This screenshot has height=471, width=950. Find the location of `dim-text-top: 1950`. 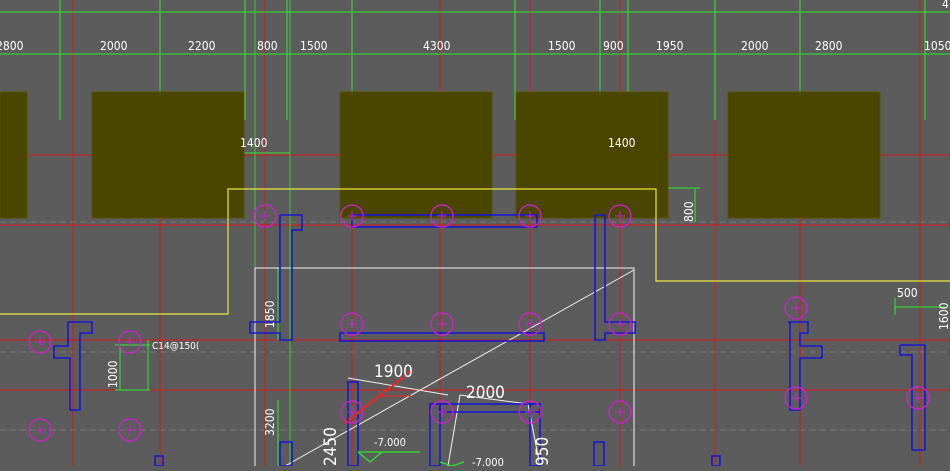

dim-text-top: 1950 is located at coordinates (670, 46).